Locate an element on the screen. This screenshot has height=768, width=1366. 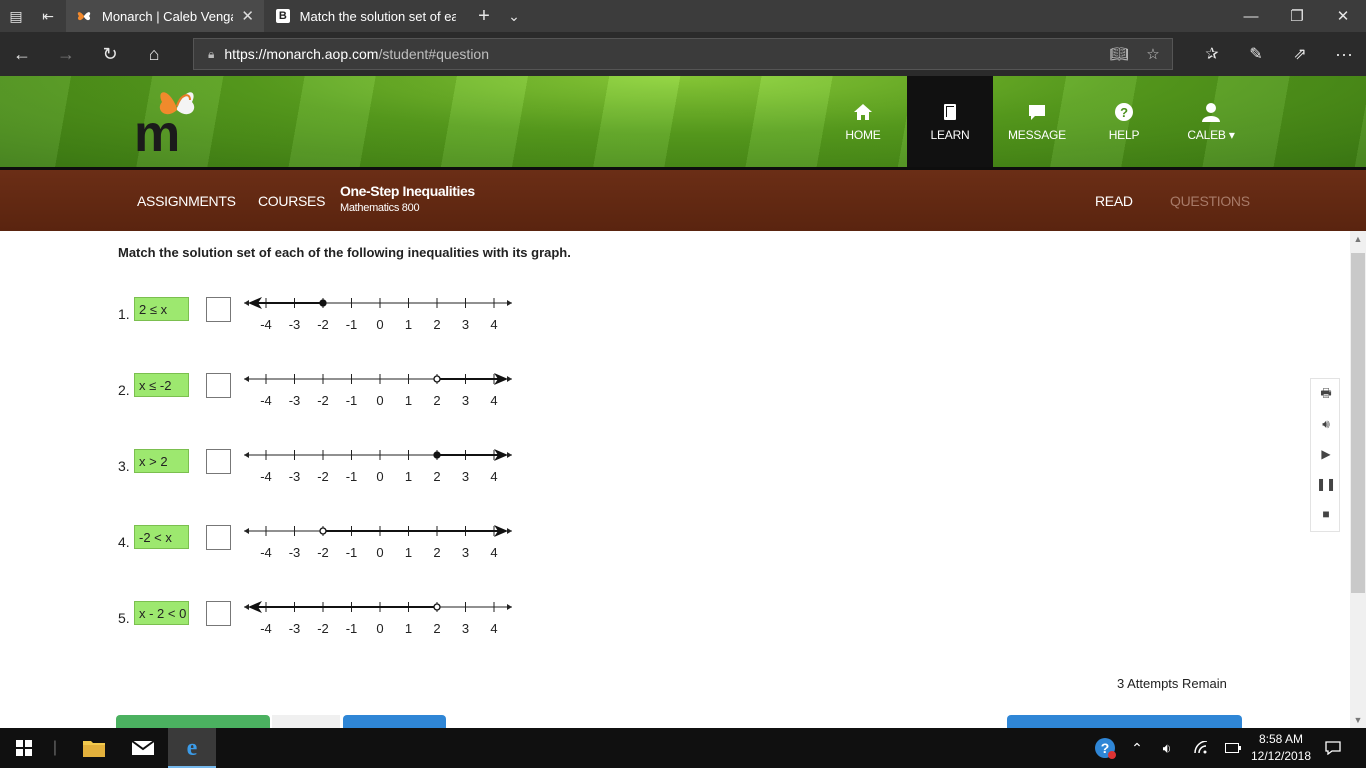
home-nav-icon: ⌂ is located at coordinates (154, 54).